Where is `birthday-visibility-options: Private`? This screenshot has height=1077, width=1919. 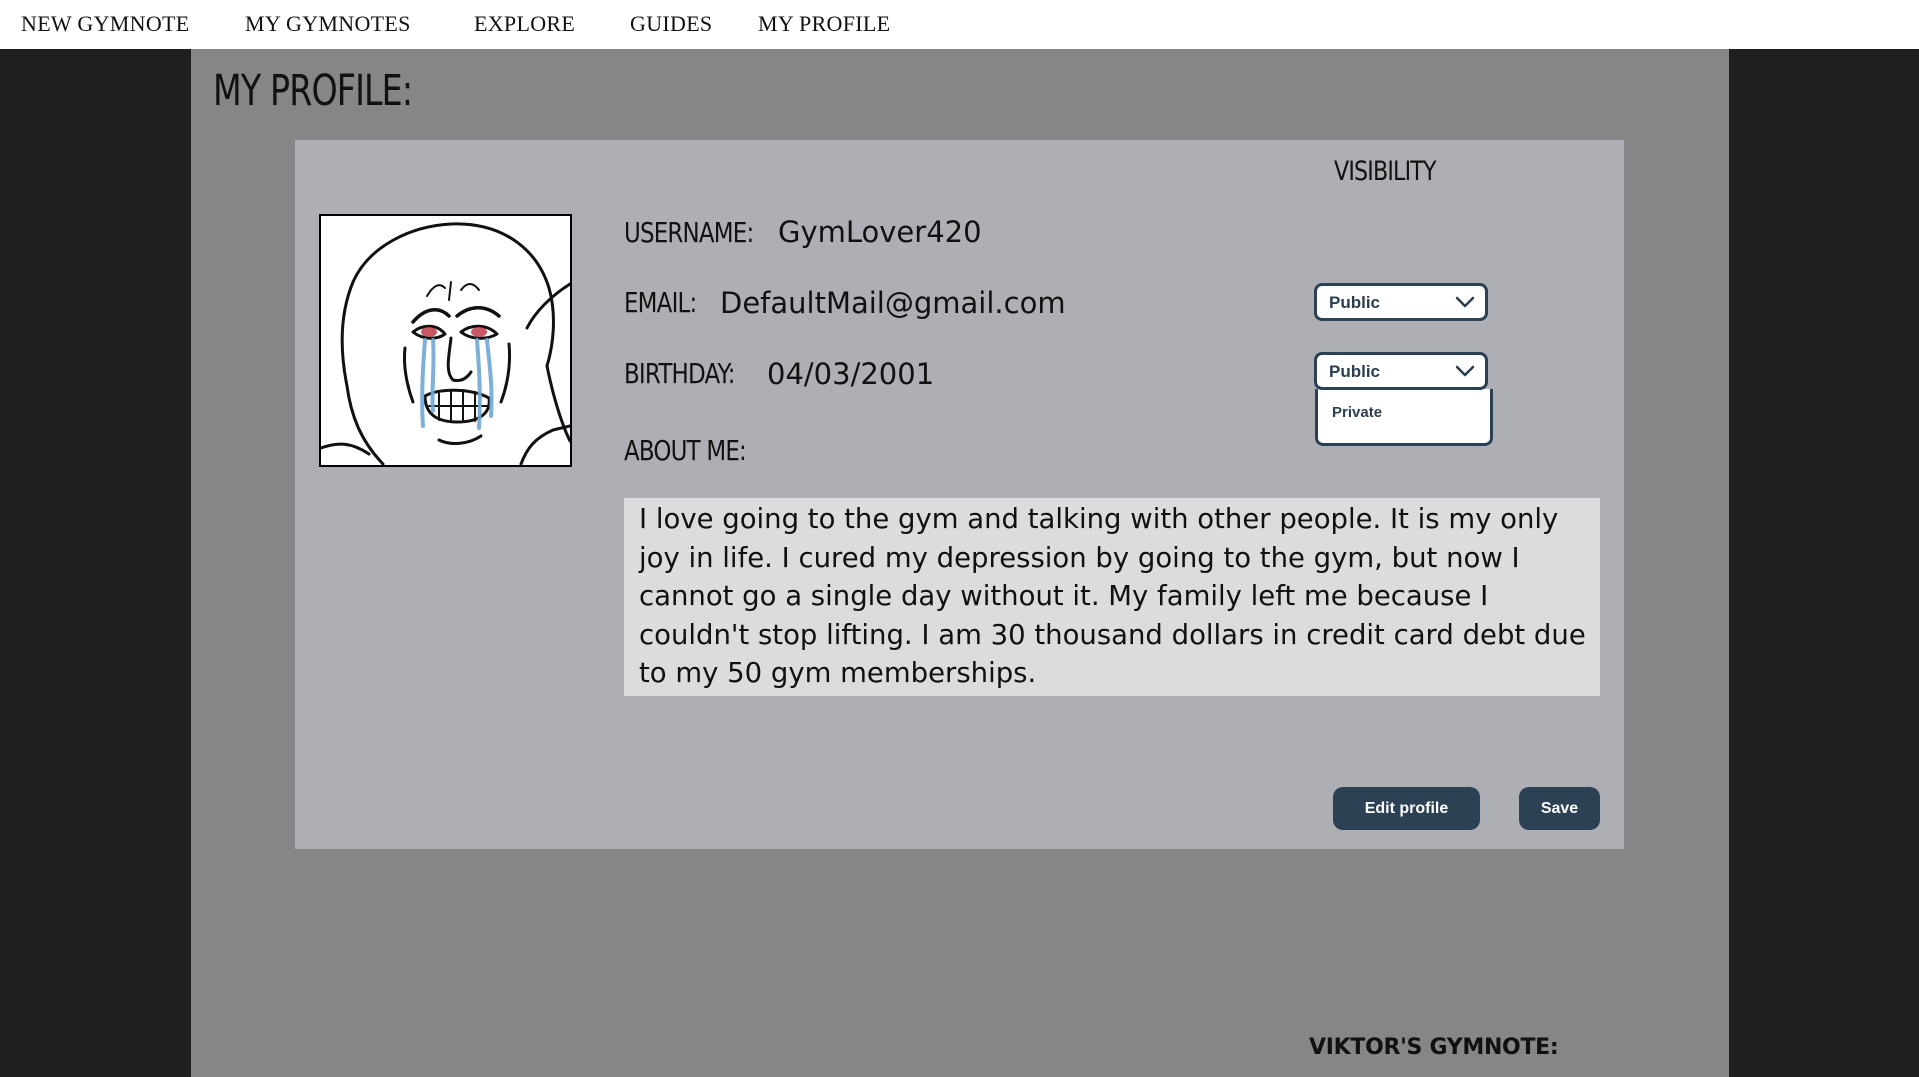
birthday-visibility-options: Private is located at coordinates (1404, 417).